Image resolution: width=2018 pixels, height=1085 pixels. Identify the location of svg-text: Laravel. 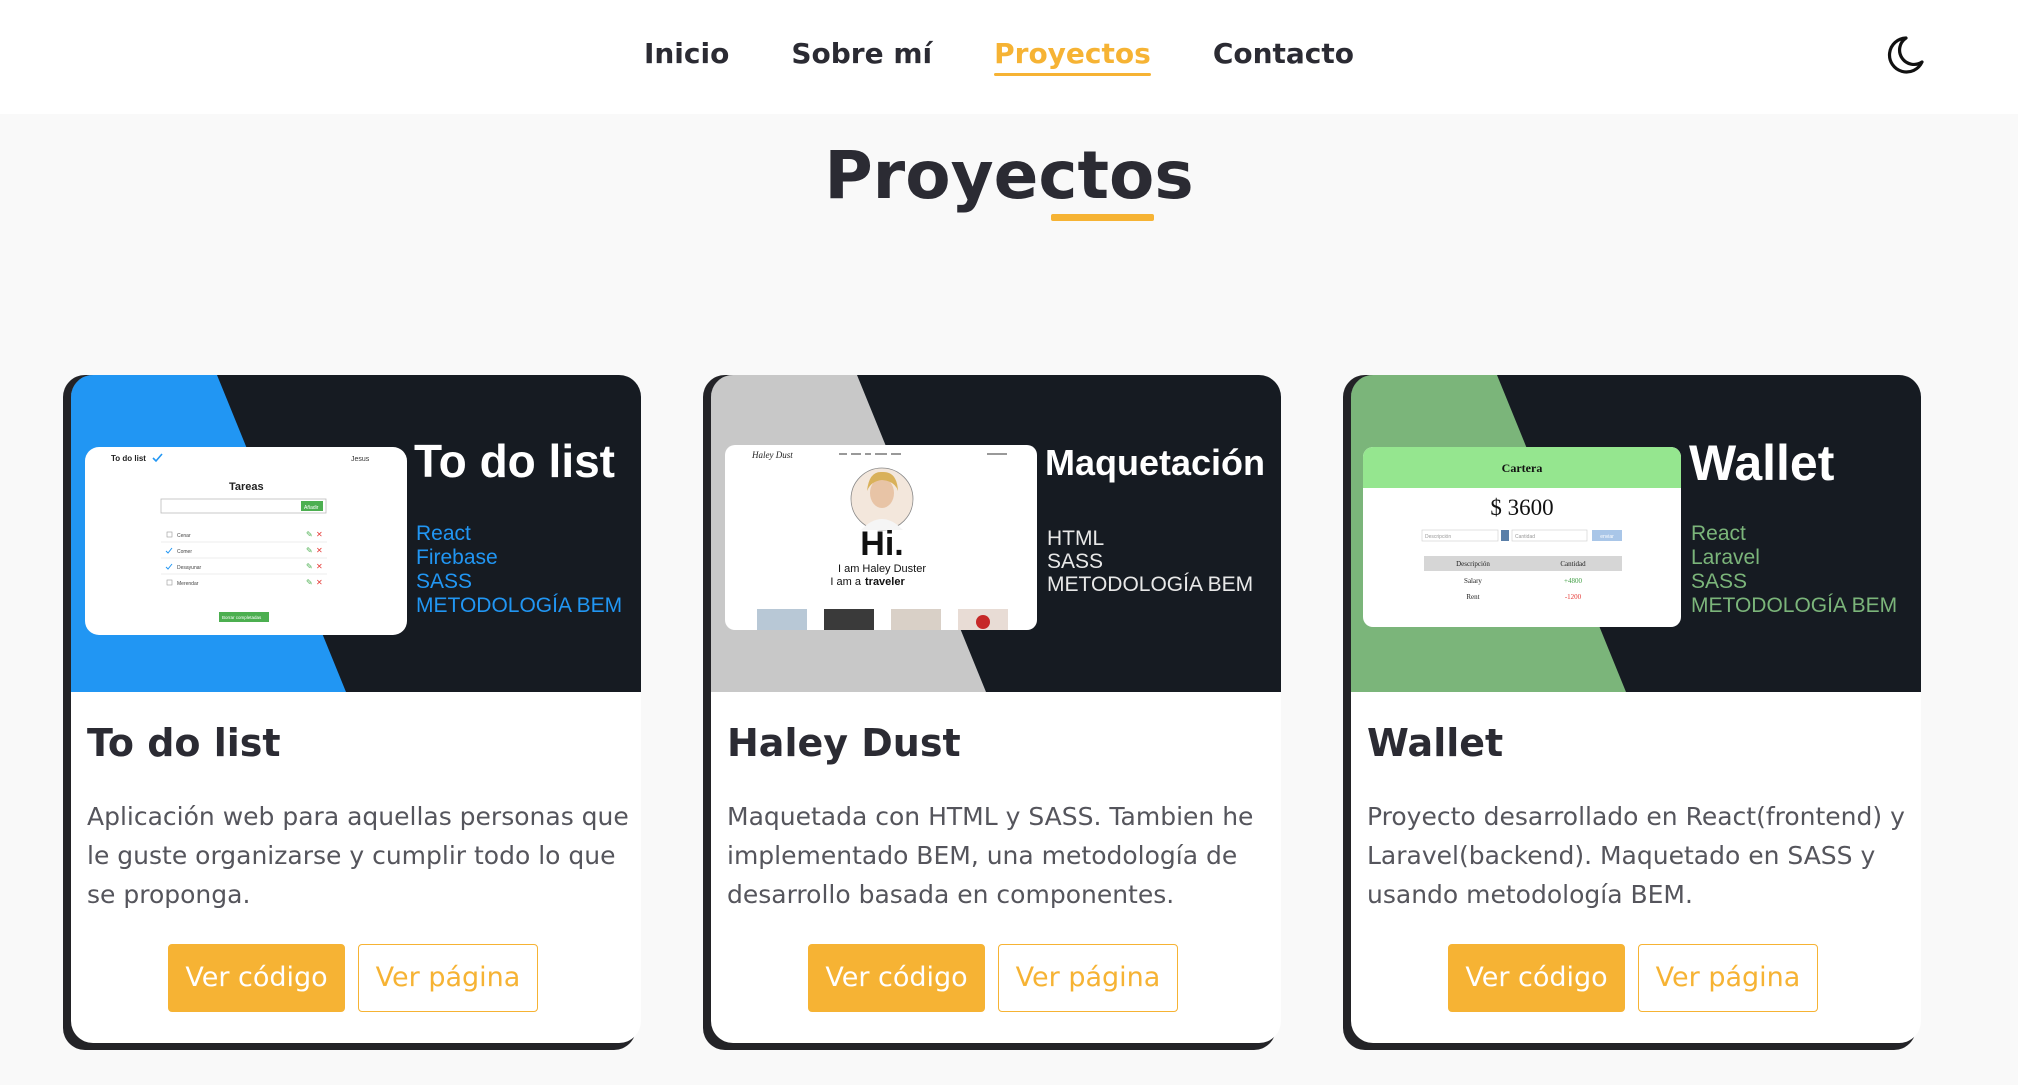
(1725, 557).